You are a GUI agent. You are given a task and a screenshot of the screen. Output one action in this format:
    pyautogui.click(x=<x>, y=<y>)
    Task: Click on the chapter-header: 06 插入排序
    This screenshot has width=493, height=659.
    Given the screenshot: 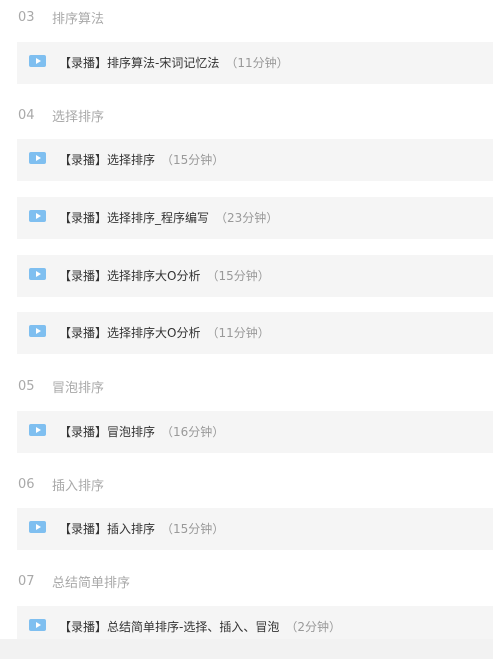 What is the action you would take?
    pyautogui.click(x=246, y=484)
    